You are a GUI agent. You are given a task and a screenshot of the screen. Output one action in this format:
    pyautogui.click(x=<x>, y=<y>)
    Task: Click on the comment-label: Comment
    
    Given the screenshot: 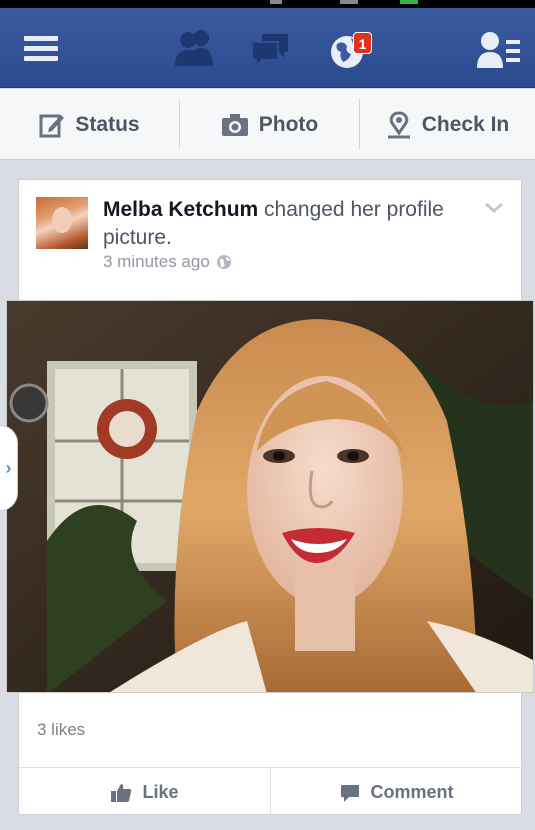 What is the action you would take?
    pyautogui.click(x=412, y=792)
    